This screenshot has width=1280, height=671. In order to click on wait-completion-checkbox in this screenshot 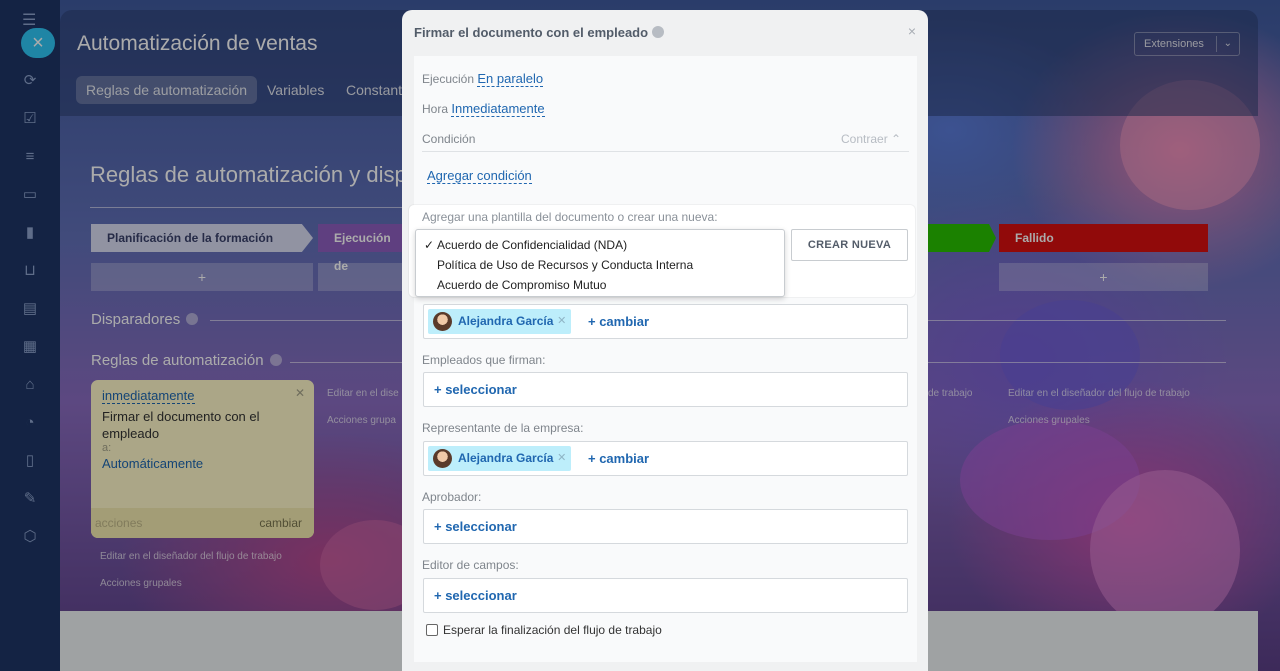, I will do `click(432, 630)`.